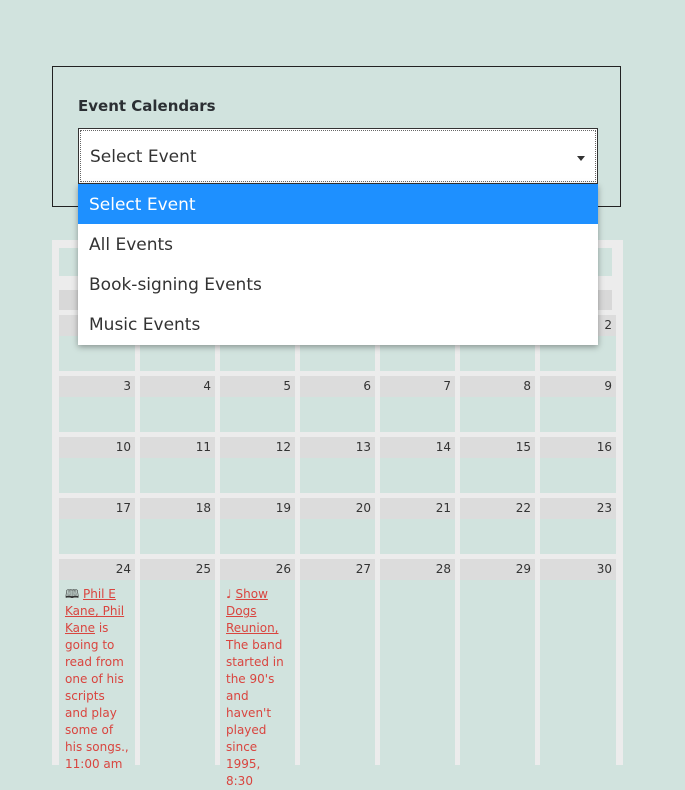 The image size is (685, 790). I want to click on day-number: 9, so click(578, 386).